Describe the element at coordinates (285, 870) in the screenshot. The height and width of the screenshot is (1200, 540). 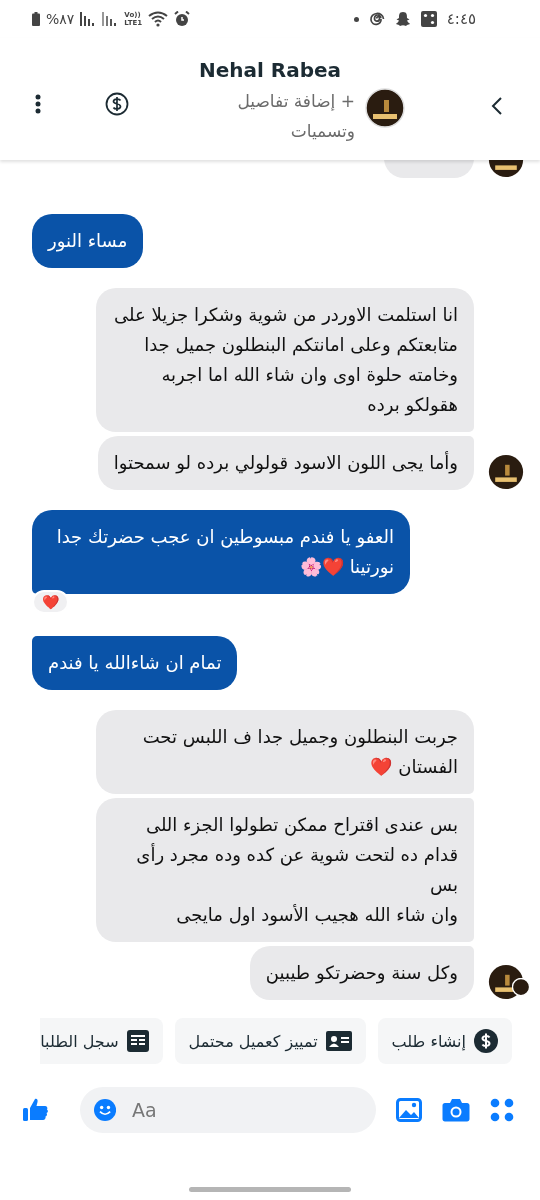
I see `message-bubble: بس عندى اقتراح ممكن تطولوا الجزء اللى قدام ده لتحت شوية عن كده وده مجرد رأى بس وان شاء الله هجيب الأسود اول مايجى` at that location.